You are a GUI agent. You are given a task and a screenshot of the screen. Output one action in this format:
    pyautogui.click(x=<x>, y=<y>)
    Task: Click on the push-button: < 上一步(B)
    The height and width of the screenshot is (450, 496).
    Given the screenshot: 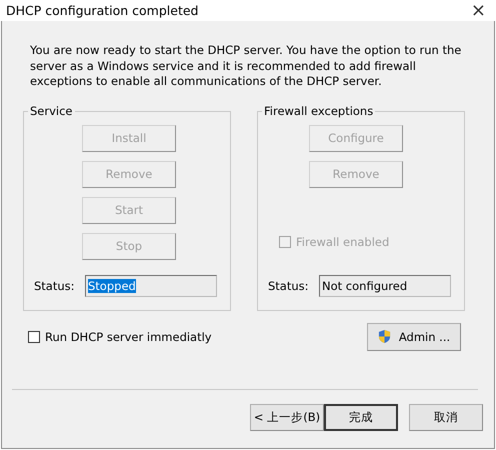 What is the action you would take?
    pyautogui.click(x=287, y=417)
    